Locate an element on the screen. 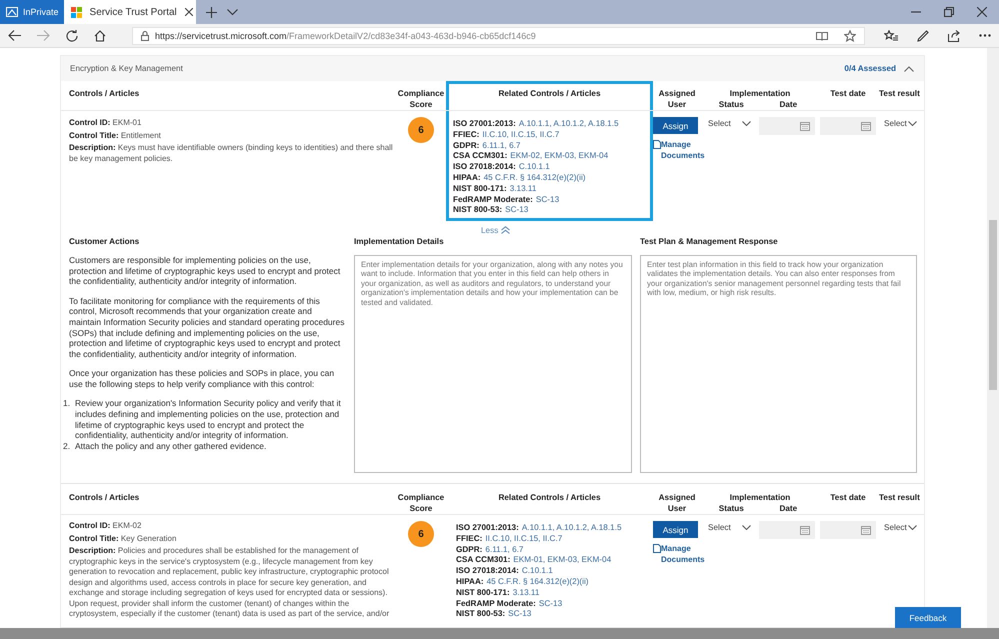  chevron-up-icon is located at coordinates (909, 69).